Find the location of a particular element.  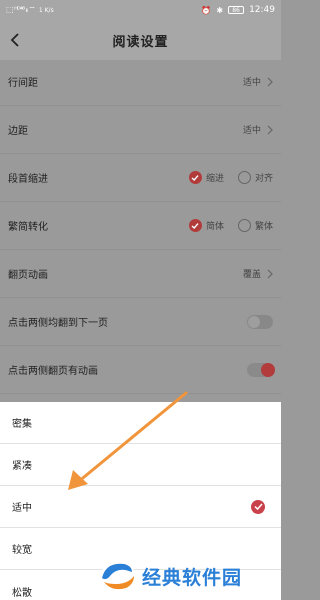

signal-icons: ⬚ ᴴᴰ⁴⁶ ᵢₗₗ ⌔ is located at coordinates (21, 9).